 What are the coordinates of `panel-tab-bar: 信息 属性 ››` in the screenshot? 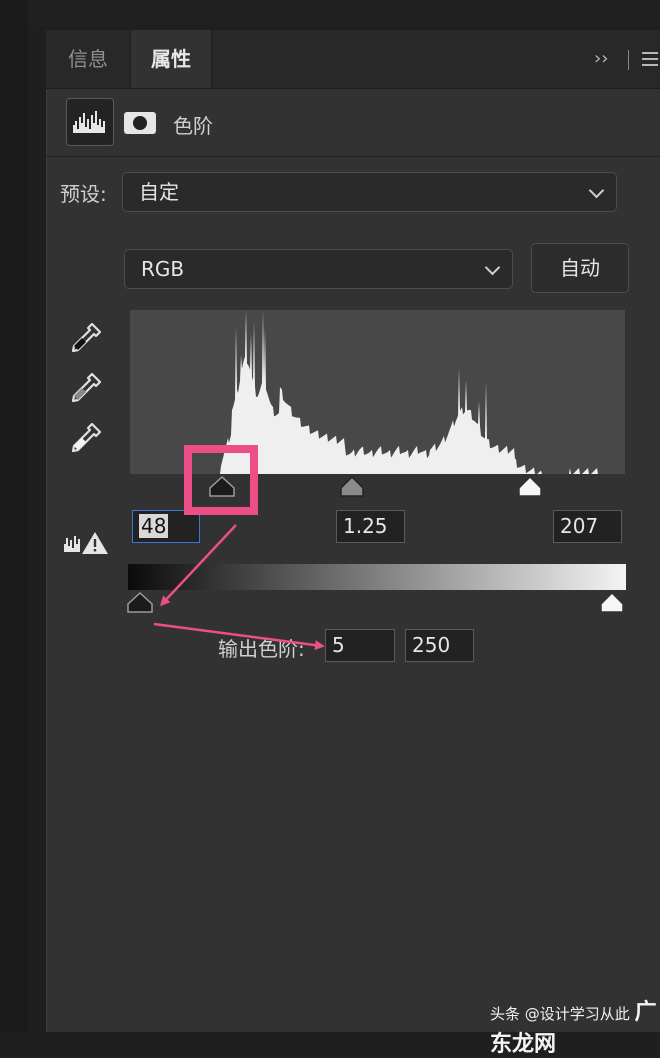 It's located at (353, 59).